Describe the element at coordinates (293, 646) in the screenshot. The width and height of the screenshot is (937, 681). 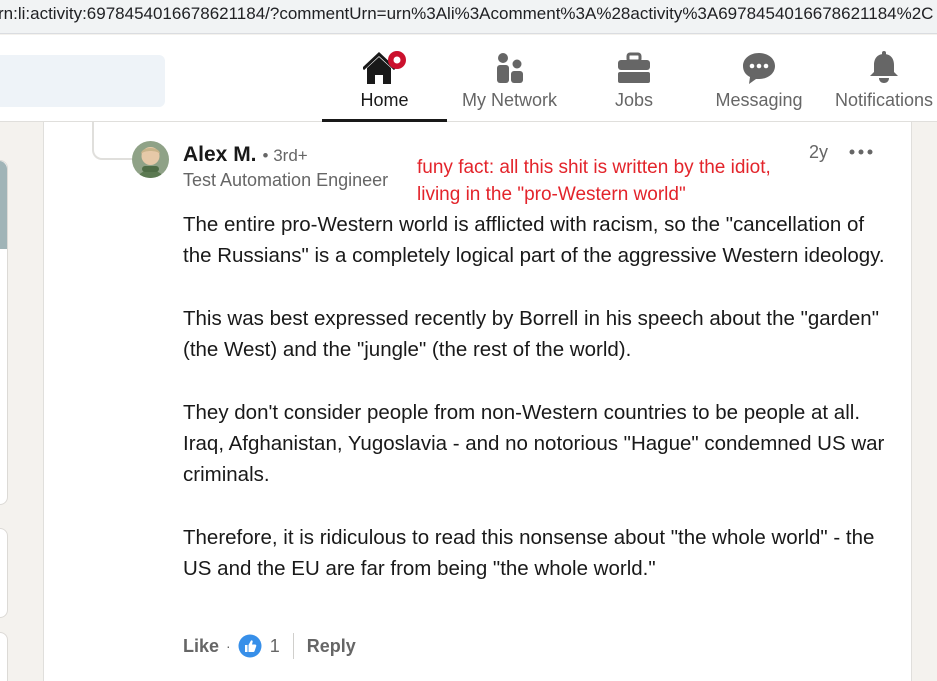
I see `divider` at that location.